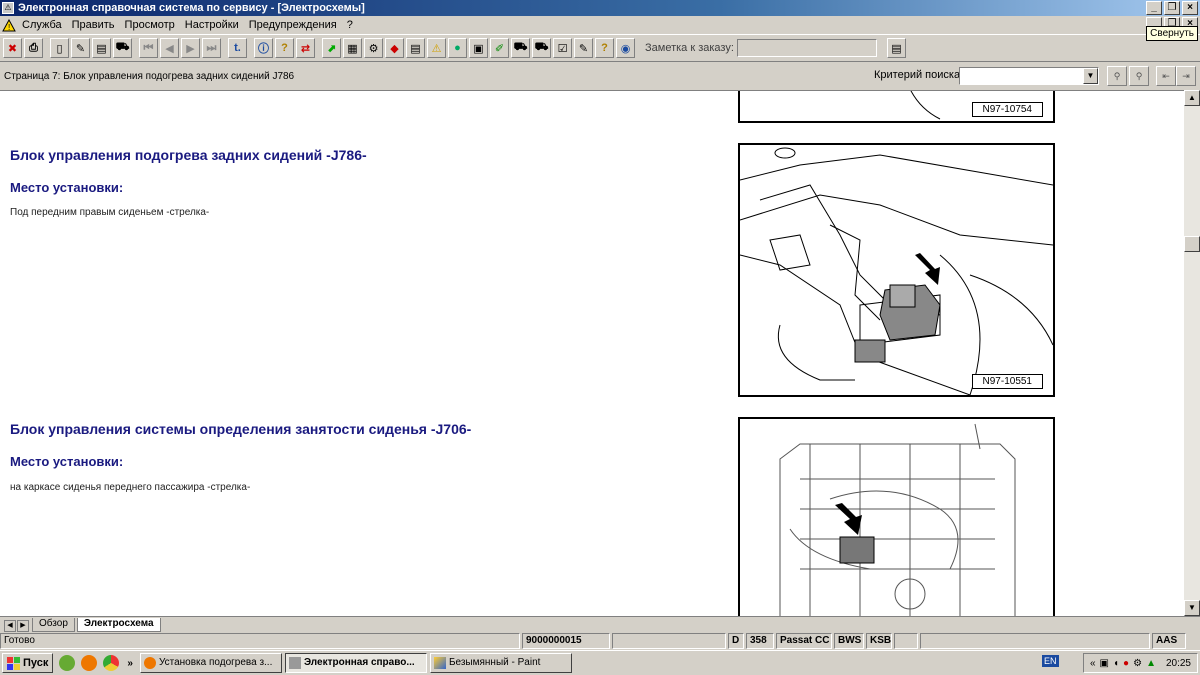  Describe the element at coordinates (436, 48) in the screenshot. I see `alert-icon: ⚠` at that location.